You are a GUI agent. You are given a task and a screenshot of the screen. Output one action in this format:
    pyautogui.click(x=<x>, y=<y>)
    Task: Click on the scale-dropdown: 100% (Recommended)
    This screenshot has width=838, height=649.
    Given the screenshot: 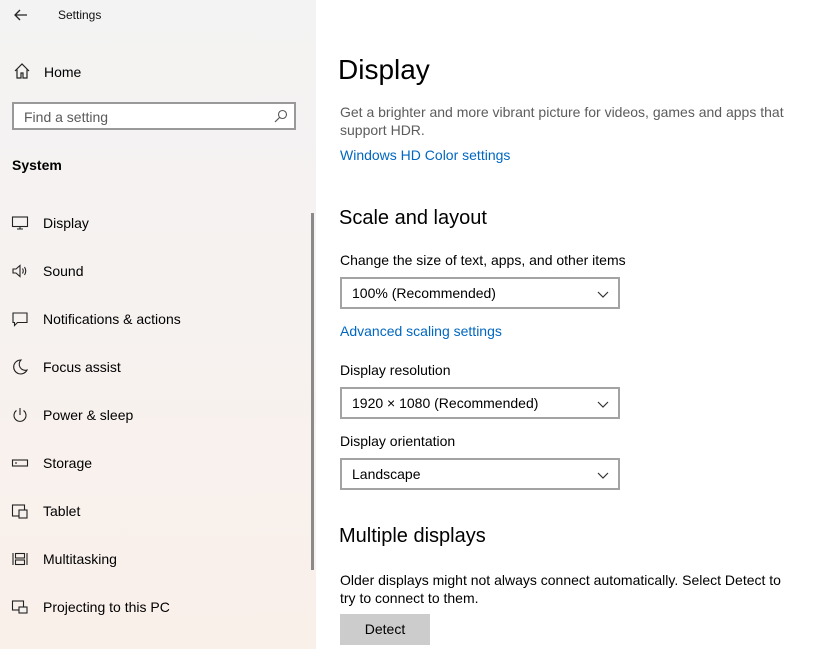 What is the action you would take?
    pyautogui.click(x=480, y=293)
    